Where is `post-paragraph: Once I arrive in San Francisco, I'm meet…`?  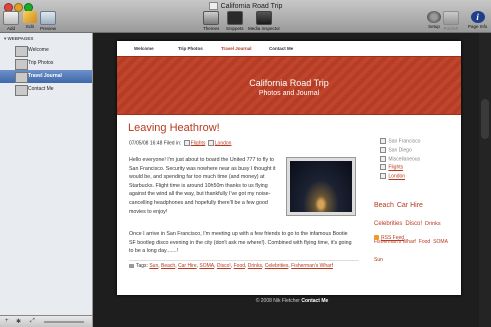
post-paragraph: Once I arrive in San Francisco, I'm meet… is located at coordinates (241, 243).